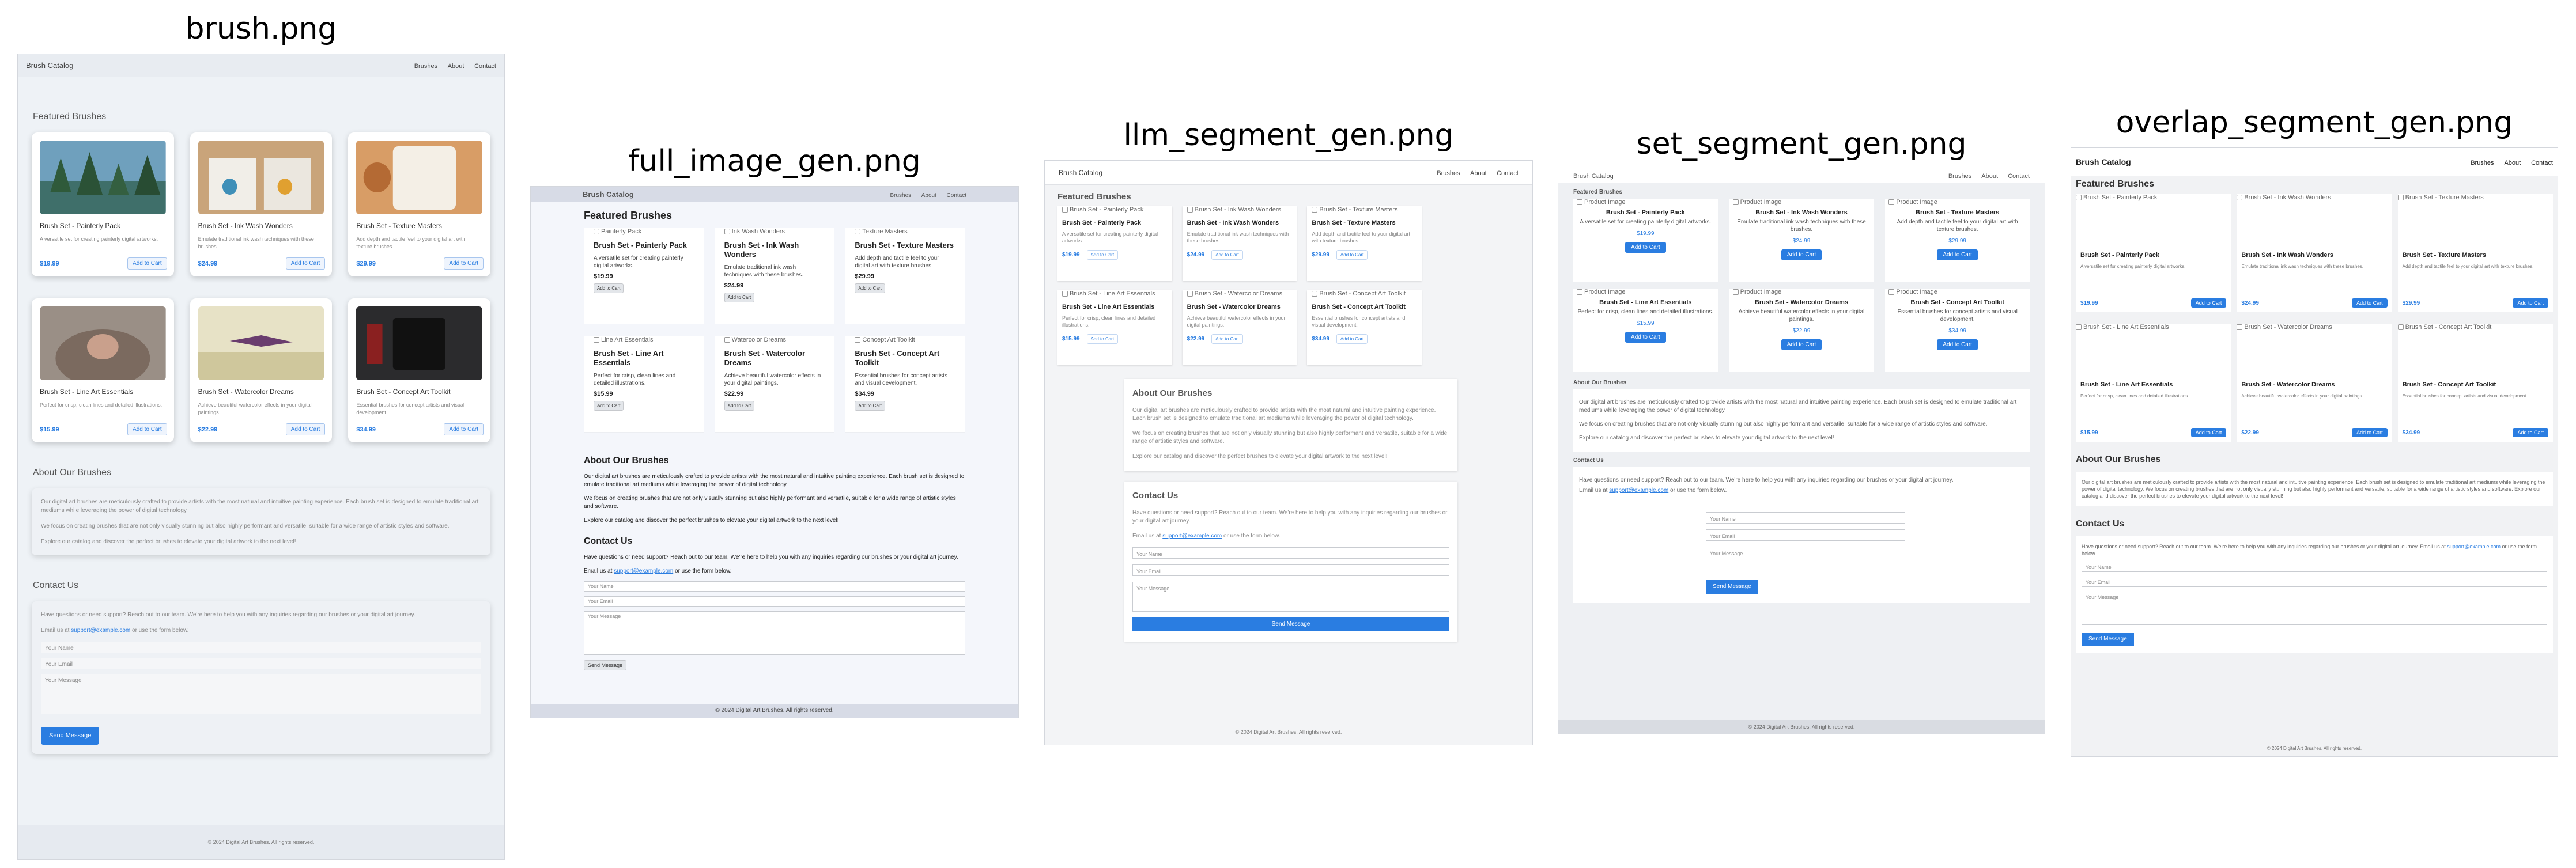 This screenshot has height=868, width=2576. What do you see at coordinates (1108, 307) in the screenshot?
I see `product-name: Brush Set - Line Art Essentials` at bounding box center [1108, 307].